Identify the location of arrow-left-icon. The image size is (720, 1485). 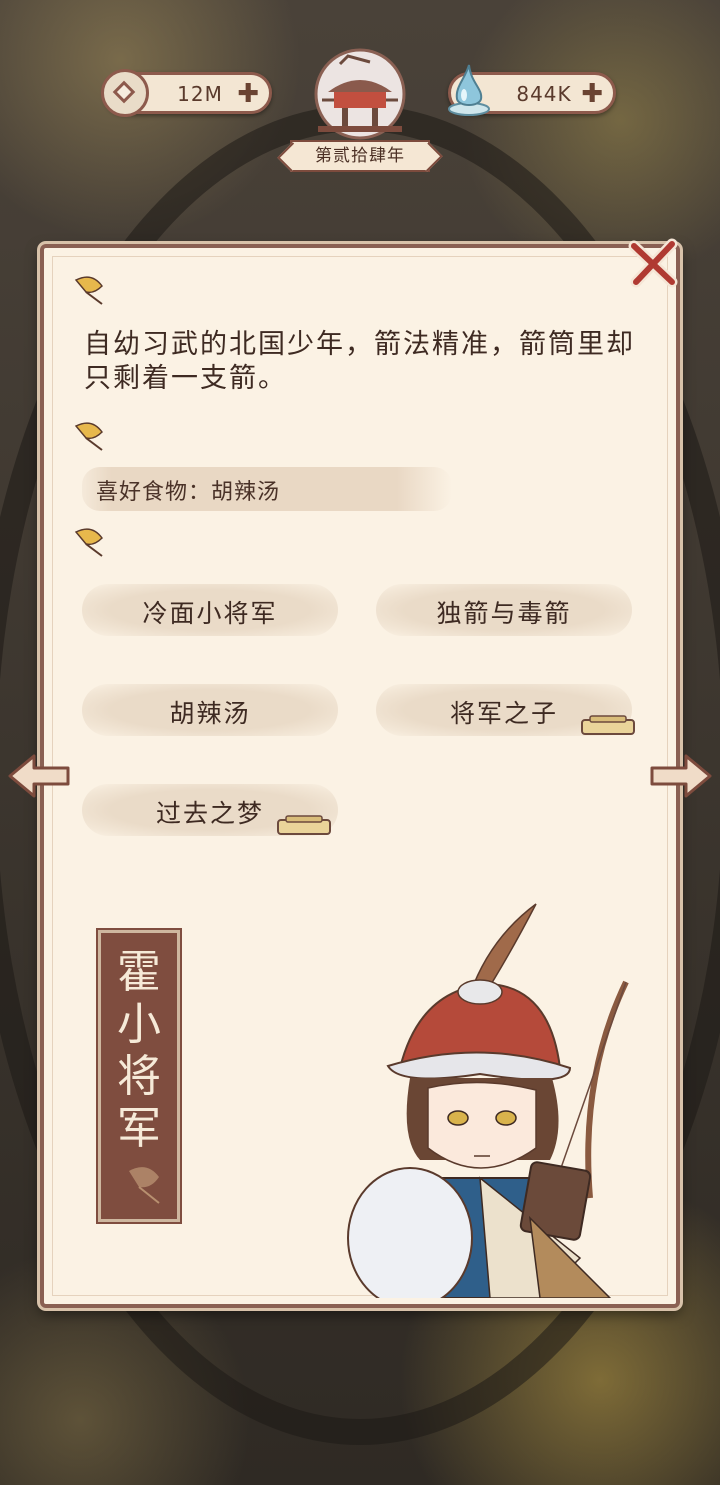
(39, 776).